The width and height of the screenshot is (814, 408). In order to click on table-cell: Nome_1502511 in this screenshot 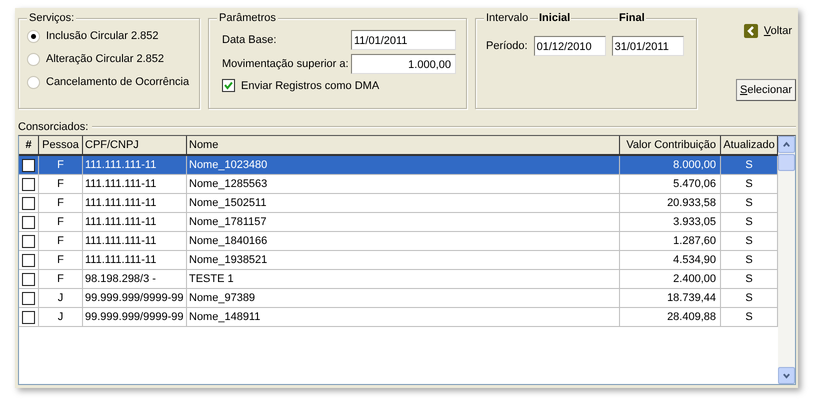, I will do `click(403, 203)`.